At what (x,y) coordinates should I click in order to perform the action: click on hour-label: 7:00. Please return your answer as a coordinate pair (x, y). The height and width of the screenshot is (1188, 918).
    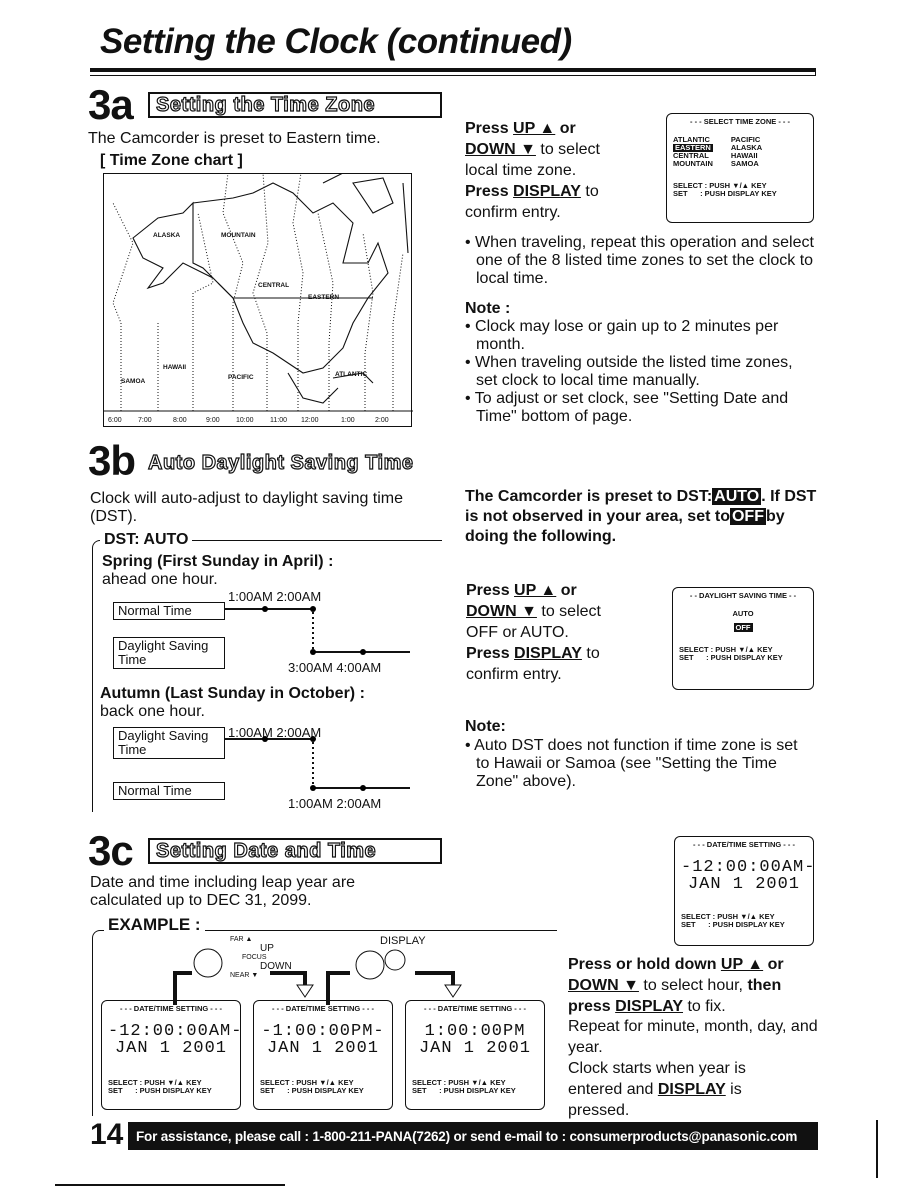
    Looking at the image, I should click on (145, 420).